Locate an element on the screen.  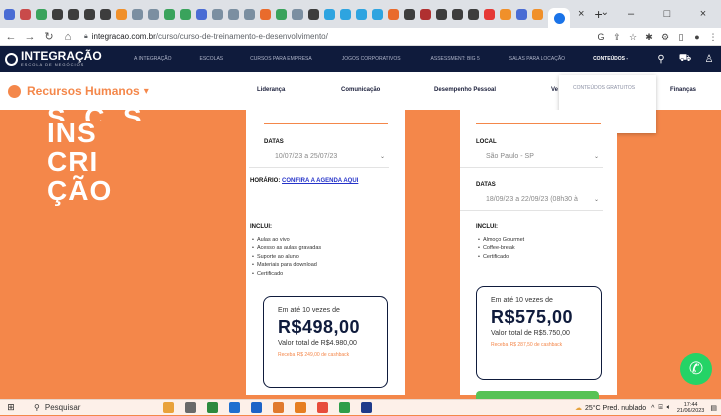
search-icon: ⚲ is located at coordinates (661, 59).